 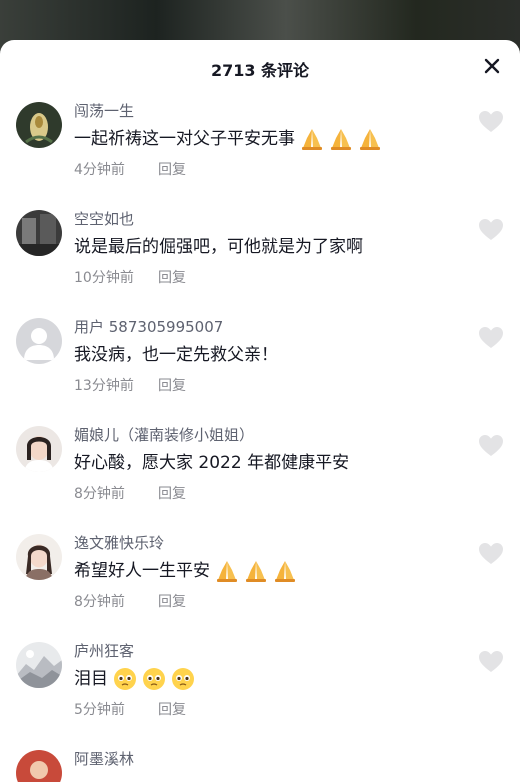 What do you see at coordinates (218, 247) in the screenshot?
I see `comment-text-content: 说是最后的倔强吧，可他就是为了家啊` at bounding box center [218, 247].